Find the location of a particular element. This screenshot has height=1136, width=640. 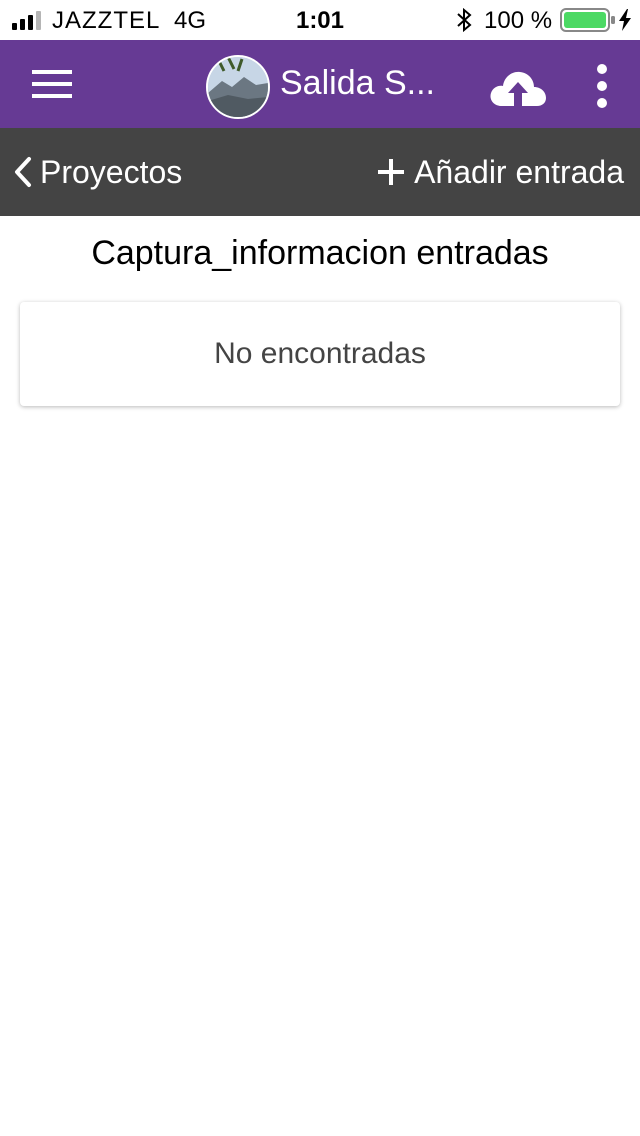

navigation-bar: Proyectos Añadir entrada is located at coordinates (320, 172).